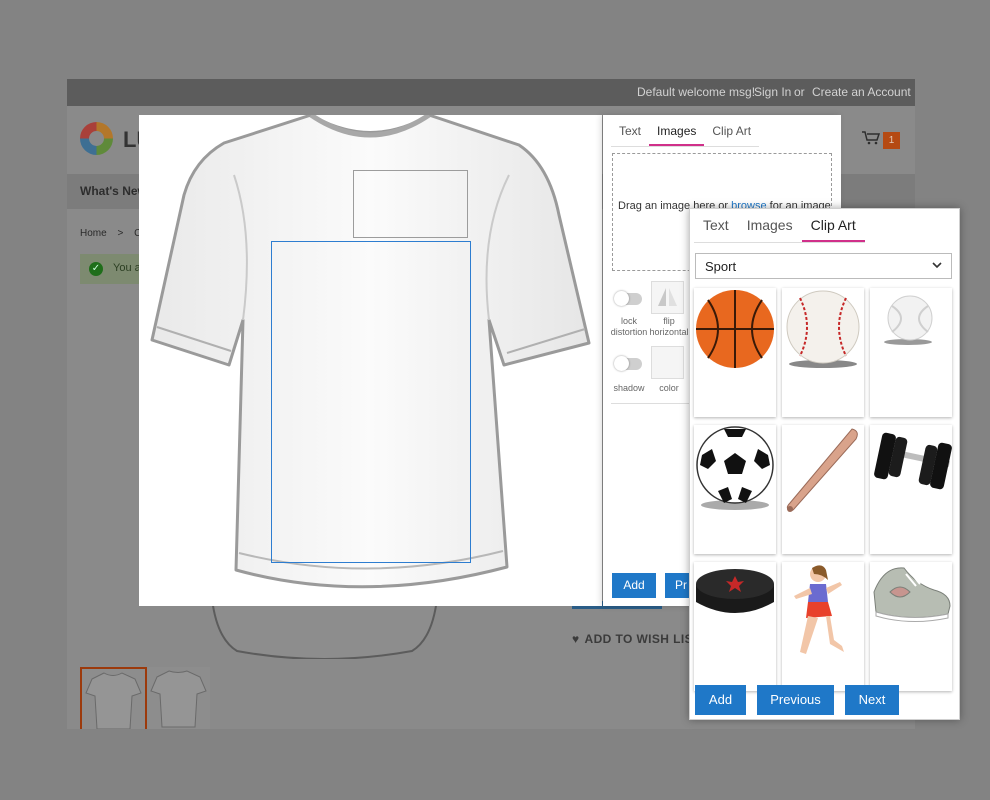 The height and width of the screenshot is (800, 990). What do you see at coordinates (822, 470) in the screenshot?
I see `baseball-bat-icon` at bounding box center [822, 470].